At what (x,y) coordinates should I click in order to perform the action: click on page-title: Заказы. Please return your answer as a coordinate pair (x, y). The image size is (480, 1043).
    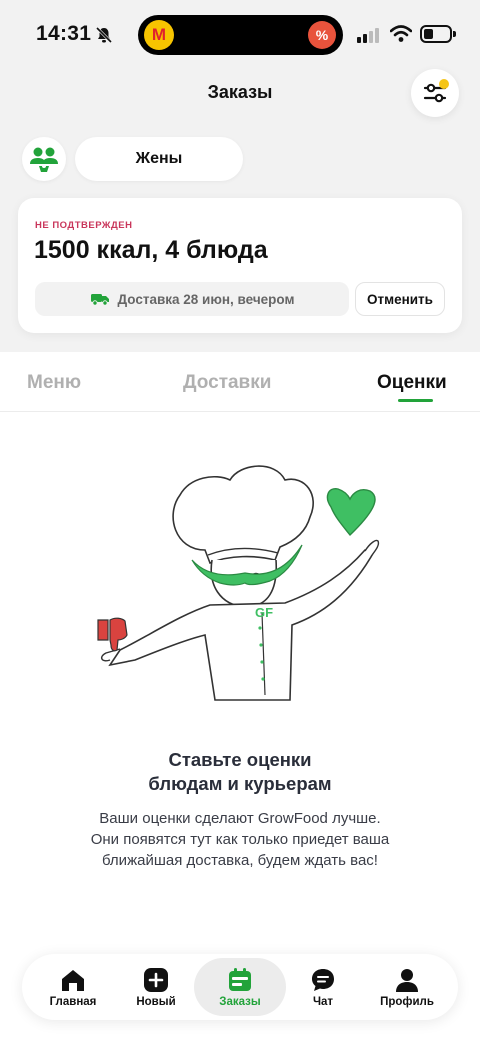
    Looking at the image, I should click on (240, 92).